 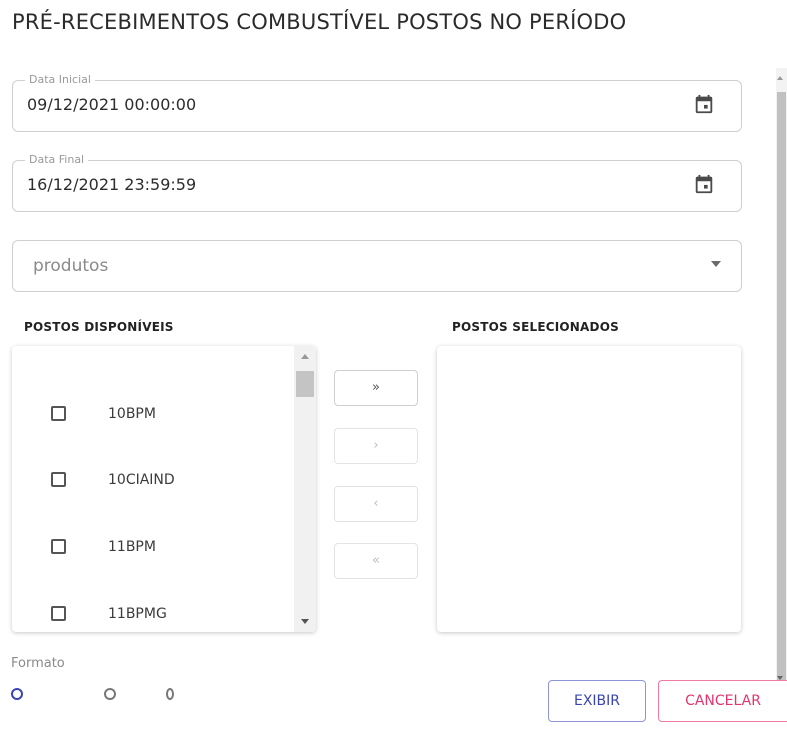 I want to click on data-inicial-label: Data Inicial, so click(x=60, y=79).